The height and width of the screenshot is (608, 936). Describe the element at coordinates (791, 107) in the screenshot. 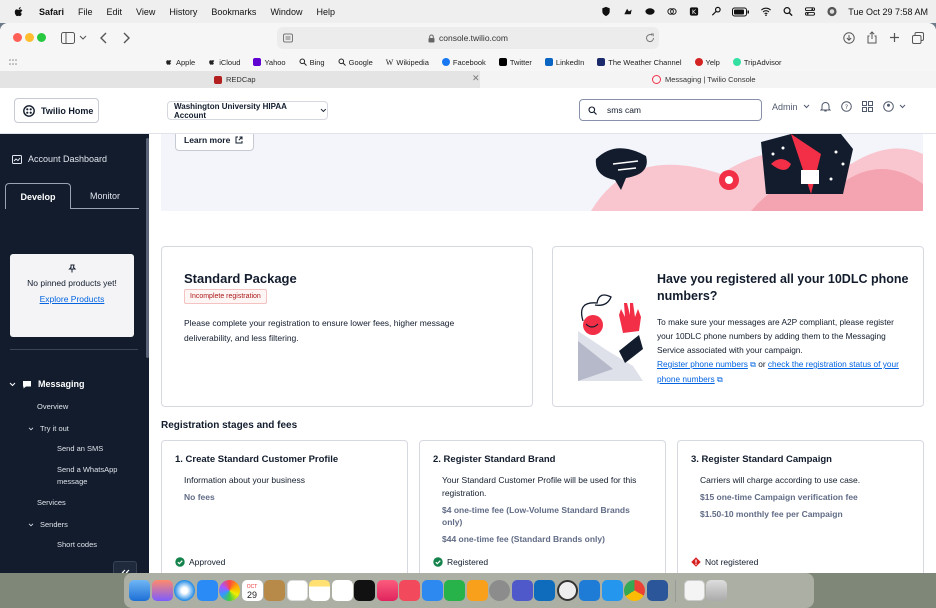

I see `admin-menu: Admin` at that location.